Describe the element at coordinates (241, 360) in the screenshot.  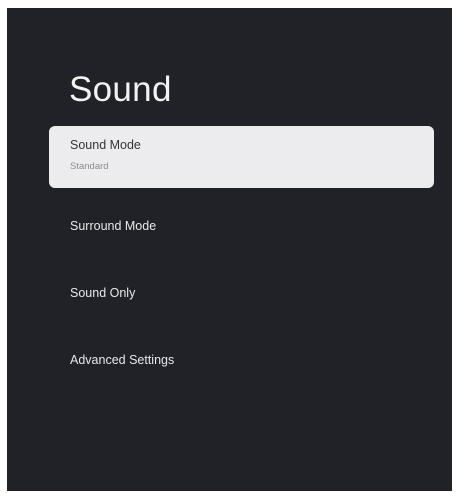
I see `menu-item-advanced-settings: Advanced Settings` at that location.